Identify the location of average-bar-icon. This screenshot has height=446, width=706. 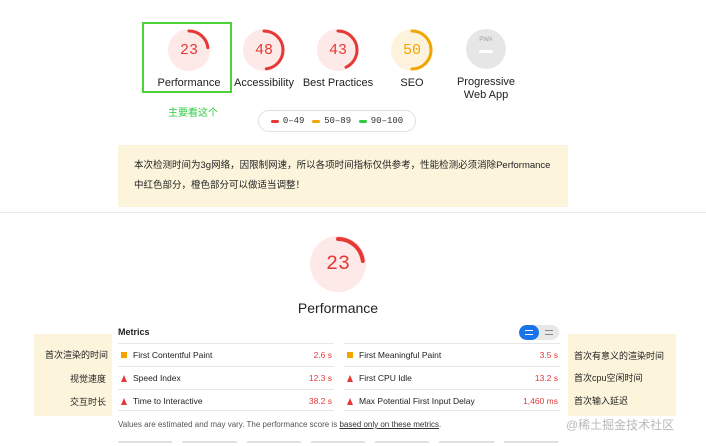
(316, 121).